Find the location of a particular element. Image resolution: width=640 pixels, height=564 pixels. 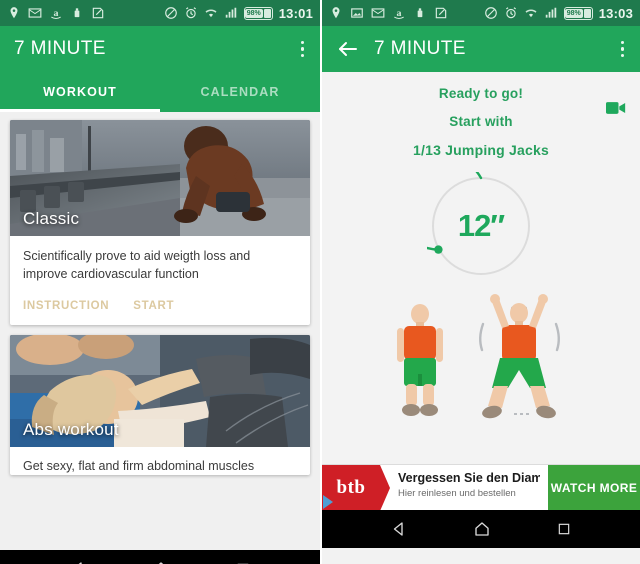

ad-choices-icon is located at coordinates (328, 502).